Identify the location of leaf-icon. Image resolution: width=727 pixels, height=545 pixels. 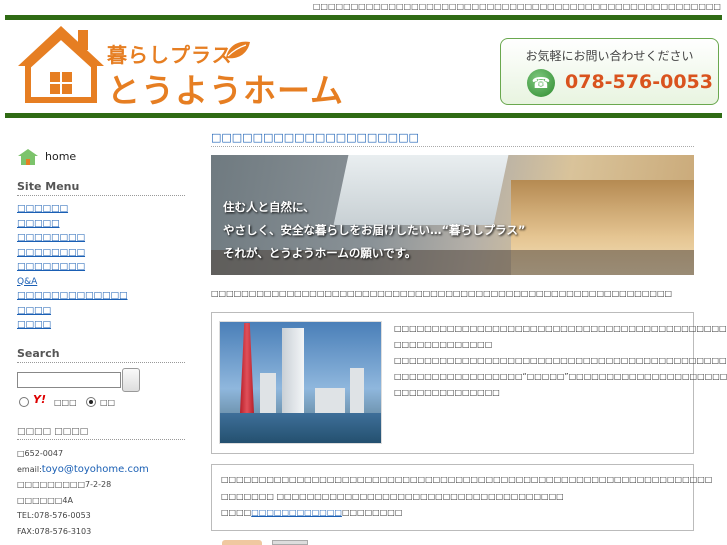
(238, 50).